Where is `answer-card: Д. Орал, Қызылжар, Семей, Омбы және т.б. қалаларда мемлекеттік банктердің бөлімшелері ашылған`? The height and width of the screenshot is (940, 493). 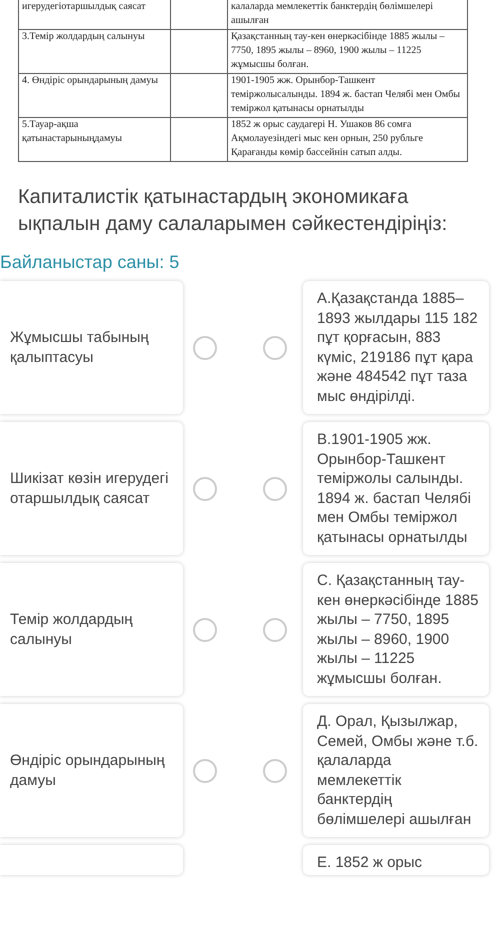 answer-card: Д. Орал, Қызылжар, Семей, Омбы және т.б. қалаларда мемлекеттік банктердің бөлімшелері ашылған is located at coordinates (396, 770).